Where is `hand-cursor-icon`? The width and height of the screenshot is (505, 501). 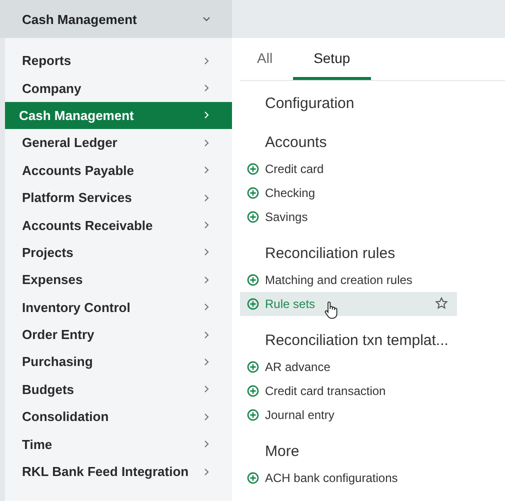 hand-cursor-icon is located at coordinates (331, 310).